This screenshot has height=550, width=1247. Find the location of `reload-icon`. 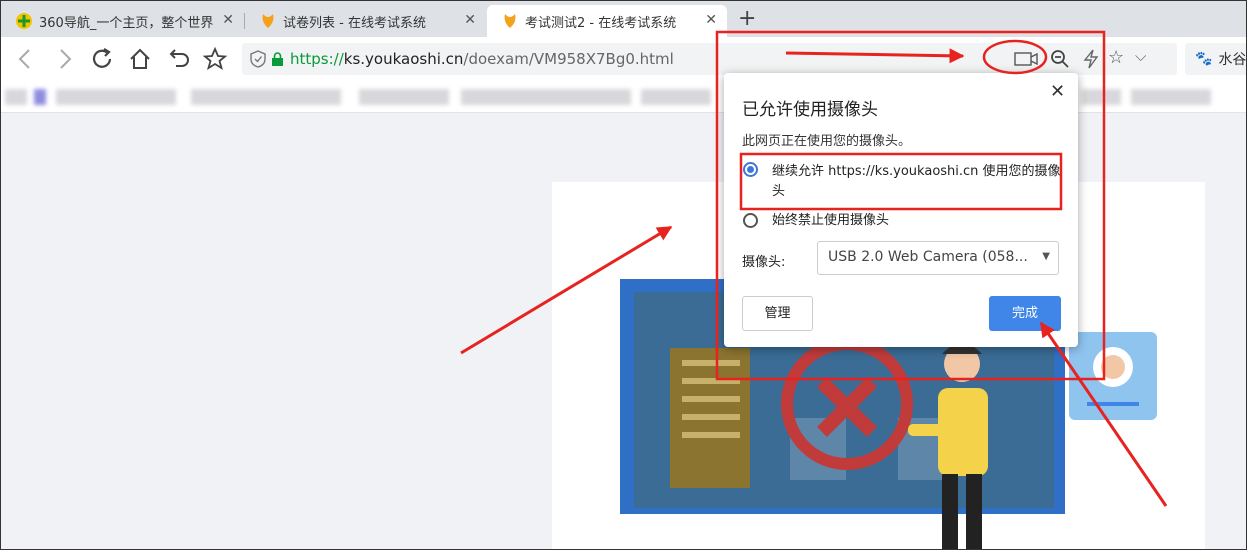

reload-icon is located at coordinates (102, 59).